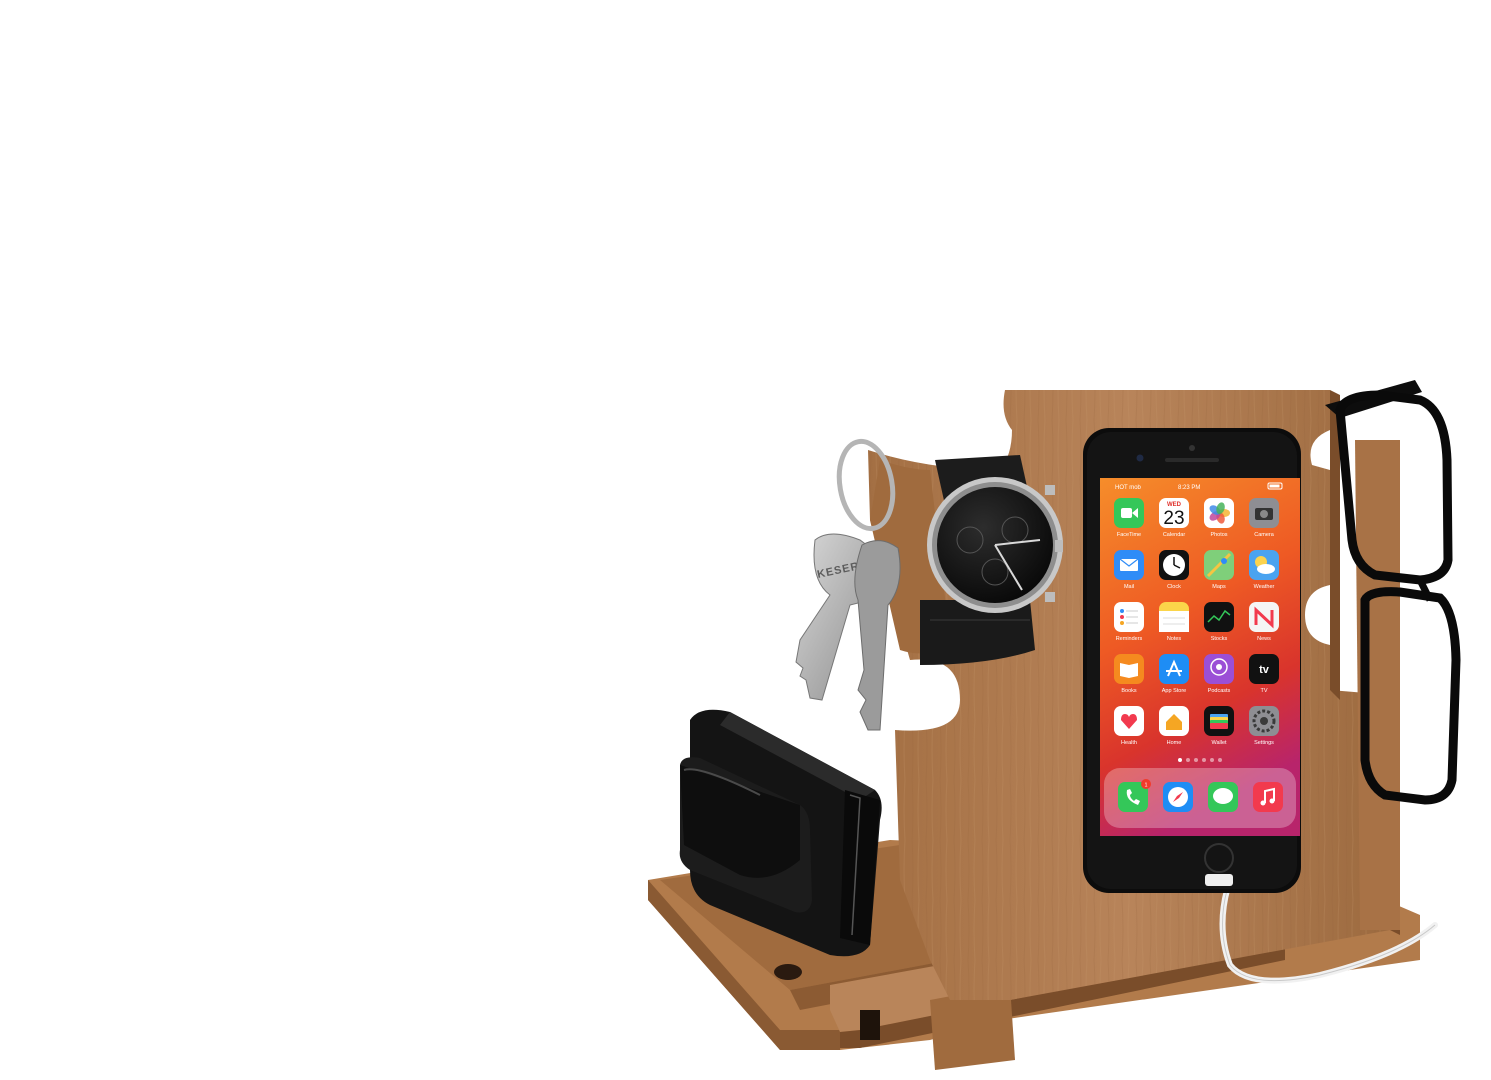 The image size is (1491, 1080). Describe the element at coordinates (877, 635) in the screenshot. I see `key-back` at that location.